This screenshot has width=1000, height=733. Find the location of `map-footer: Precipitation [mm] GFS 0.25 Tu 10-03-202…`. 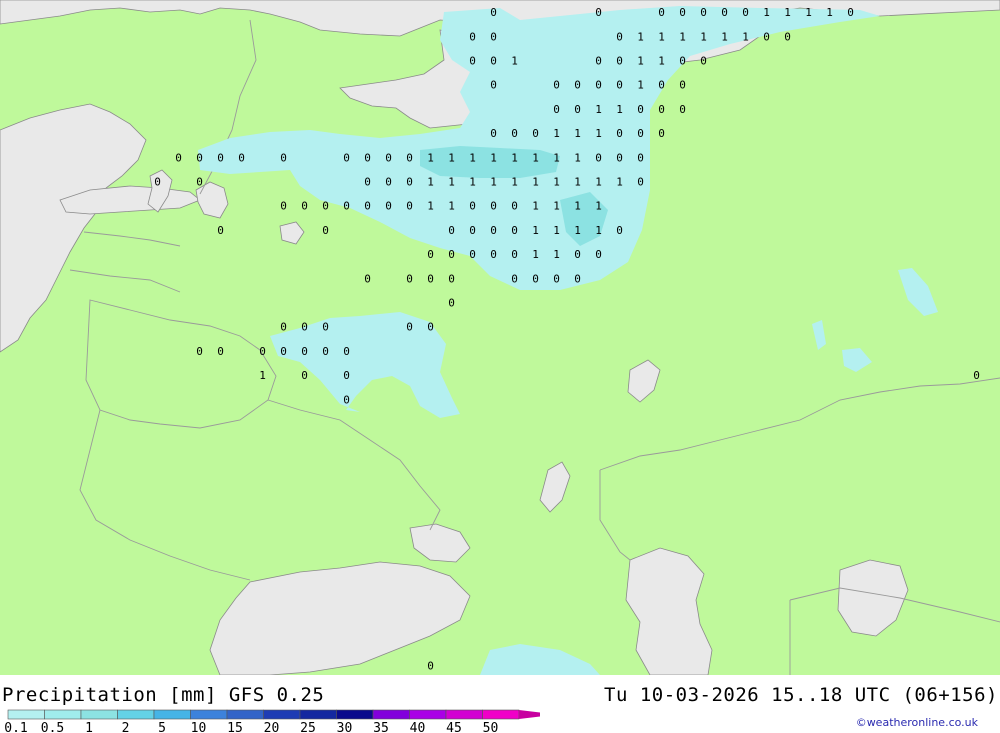

map-footer: Precipitation [mm] GFS 0.25 Tu 10-03-202… is located at coordinates (500, 704).